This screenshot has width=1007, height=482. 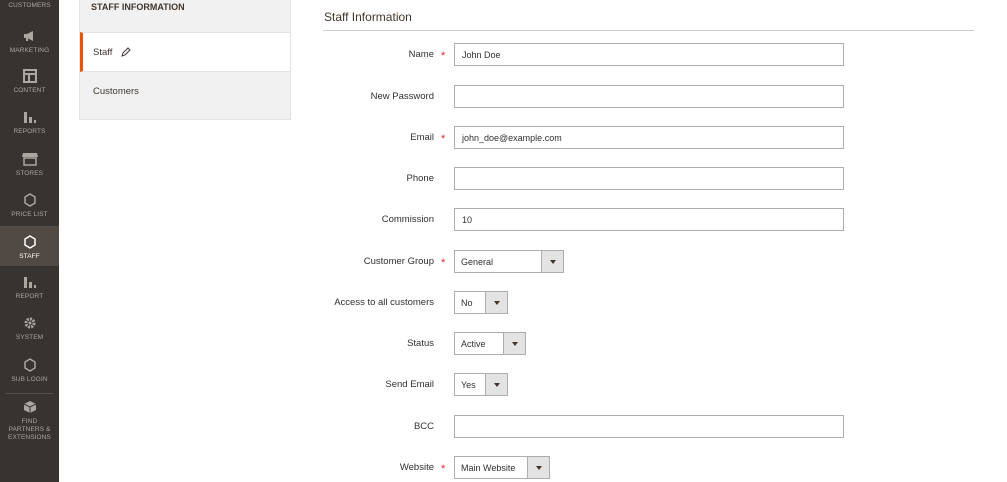 I want to click on field-label: Phone, so click(x=420, y=178).